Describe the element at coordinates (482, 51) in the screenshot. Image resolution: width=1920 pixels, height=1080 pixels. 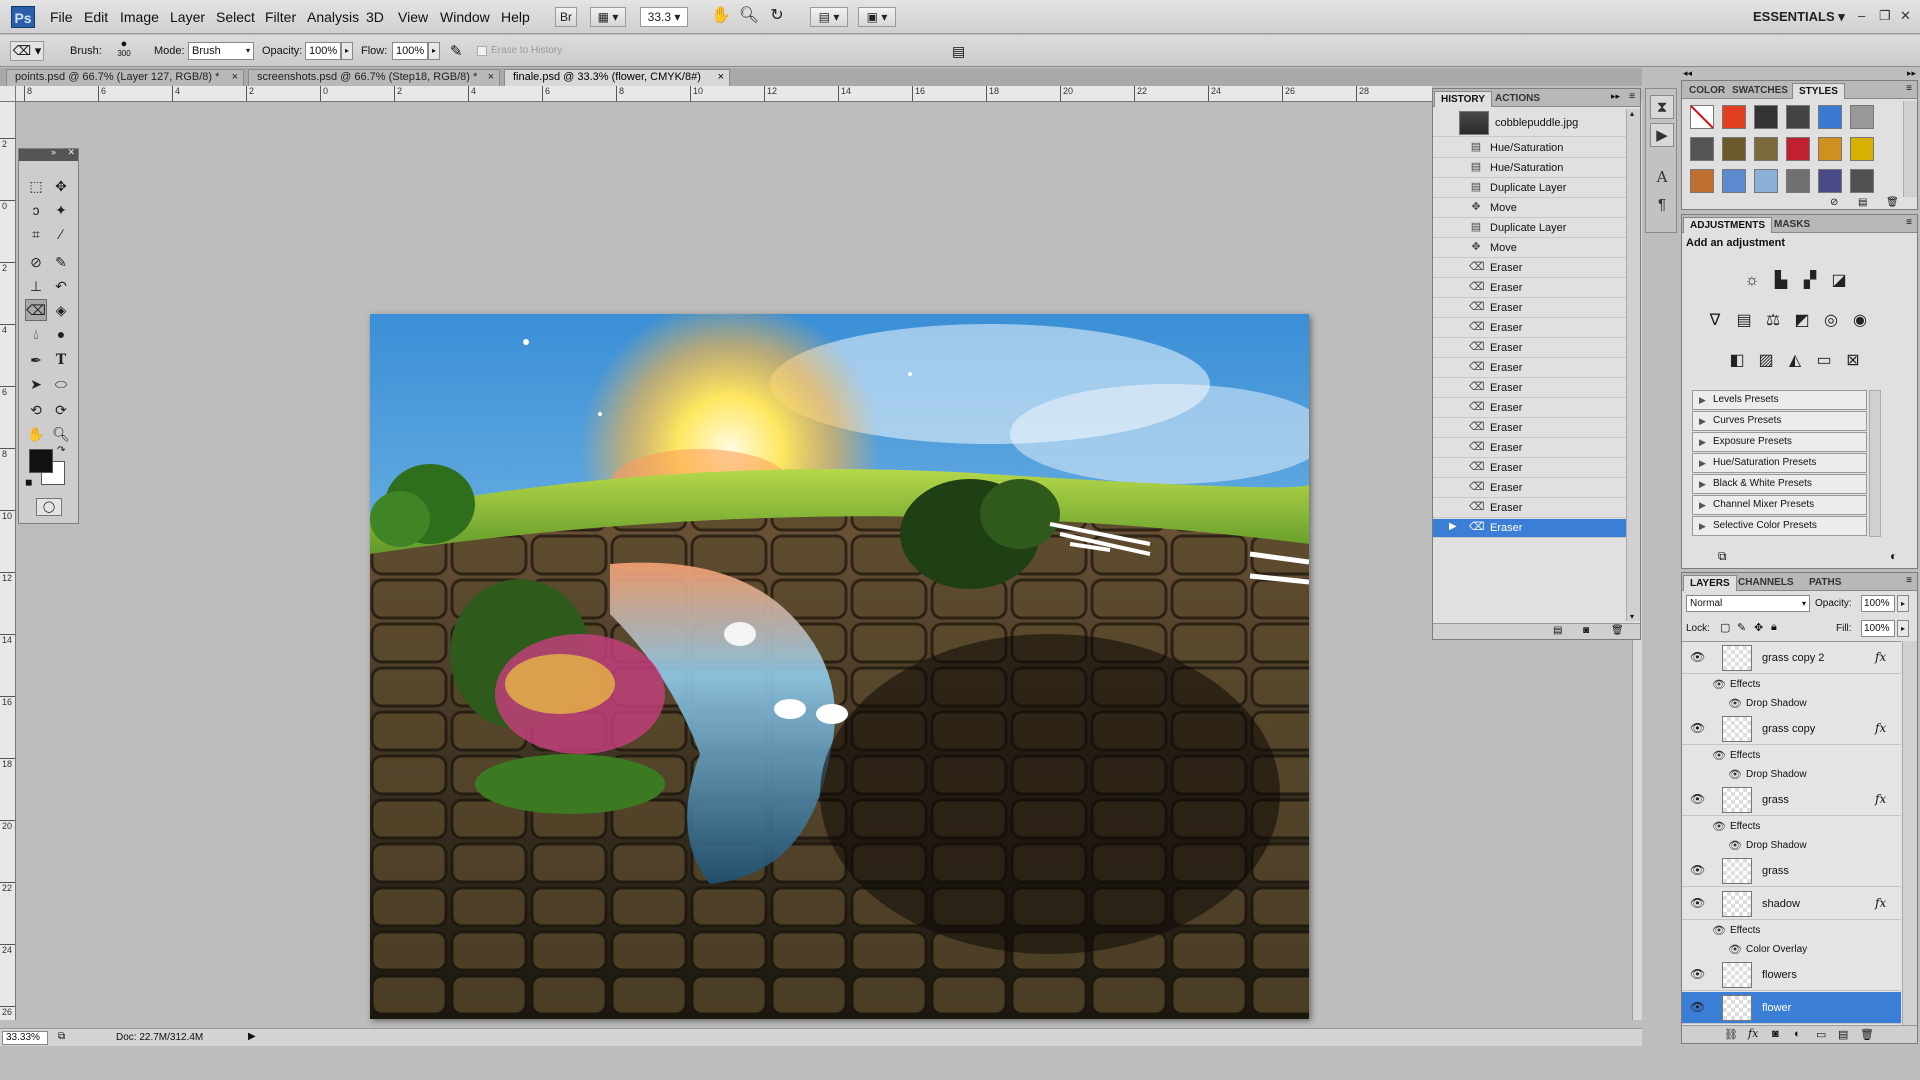
I see `erase-to-history-checkbox` at that location.